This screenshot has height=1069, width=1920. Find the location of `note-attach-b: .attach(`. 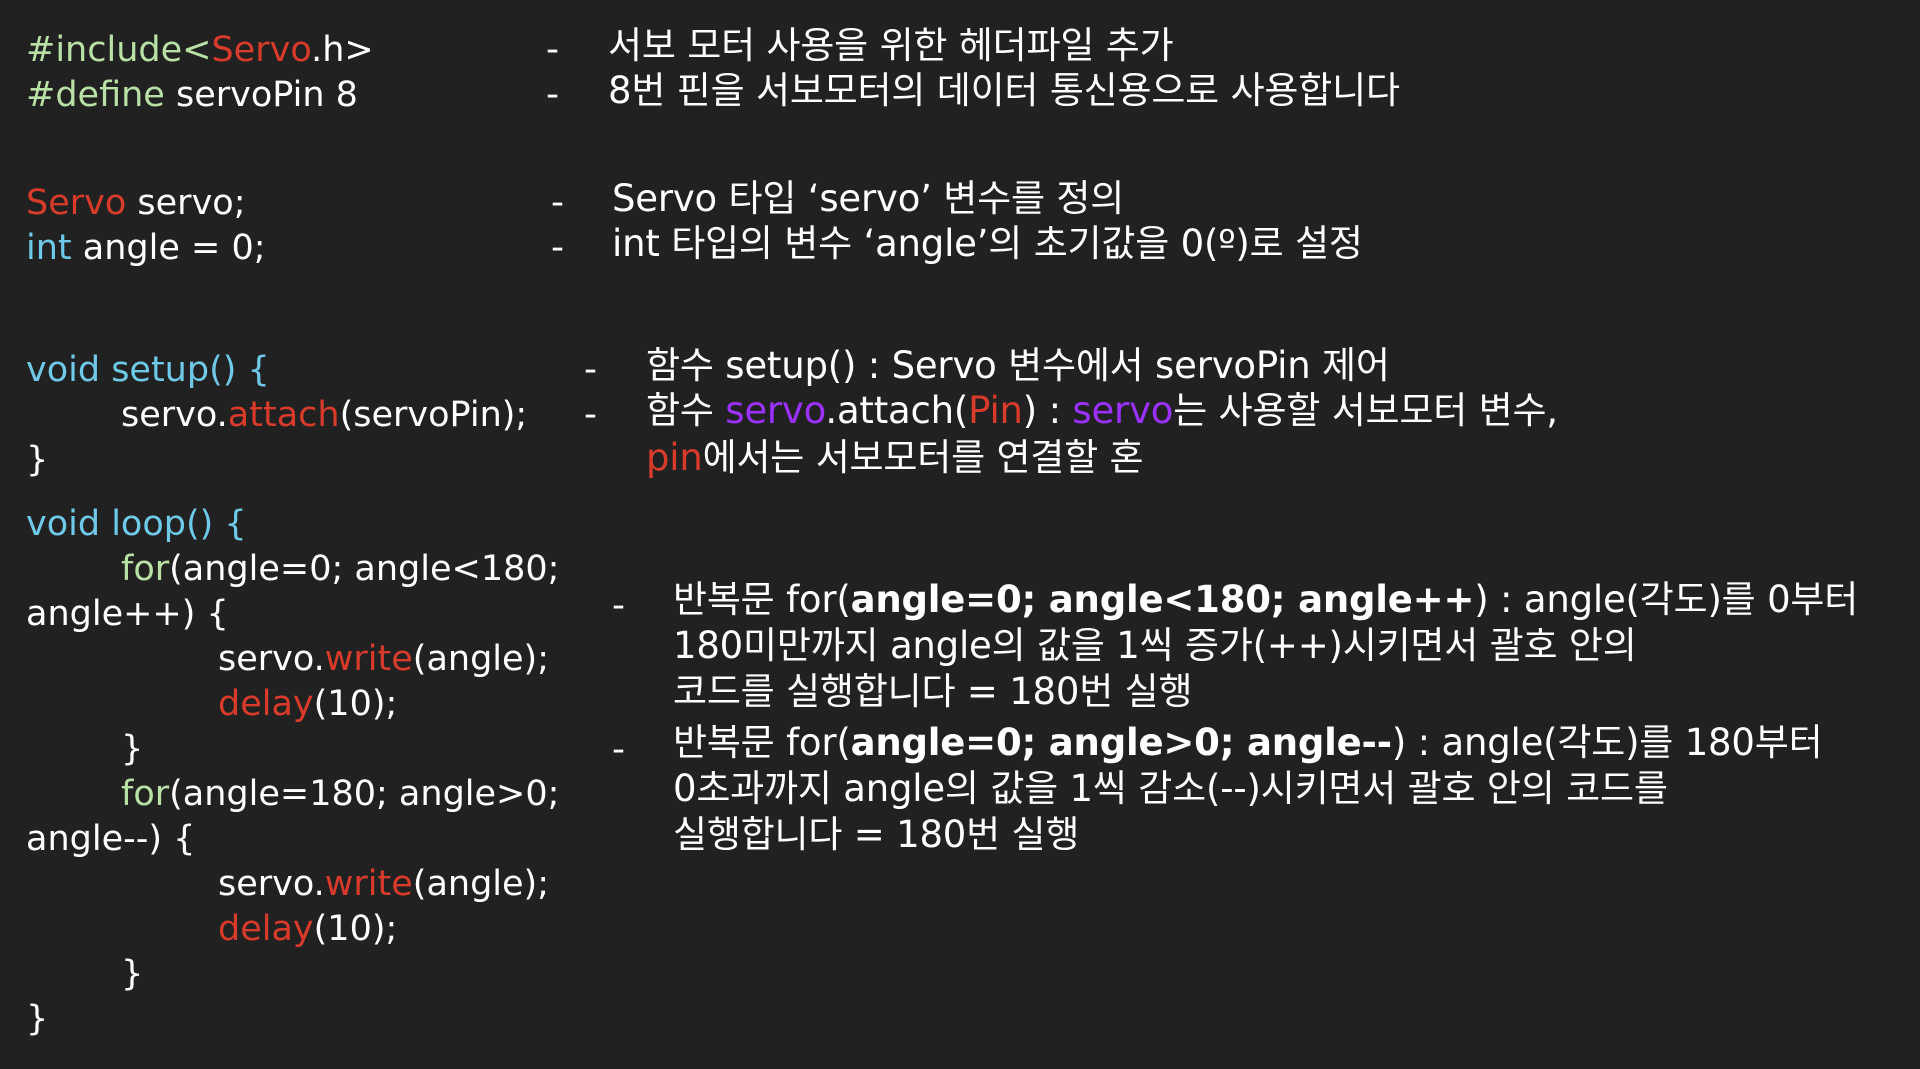

note-attach-b: .attach( is located at coordinates (897, 410).